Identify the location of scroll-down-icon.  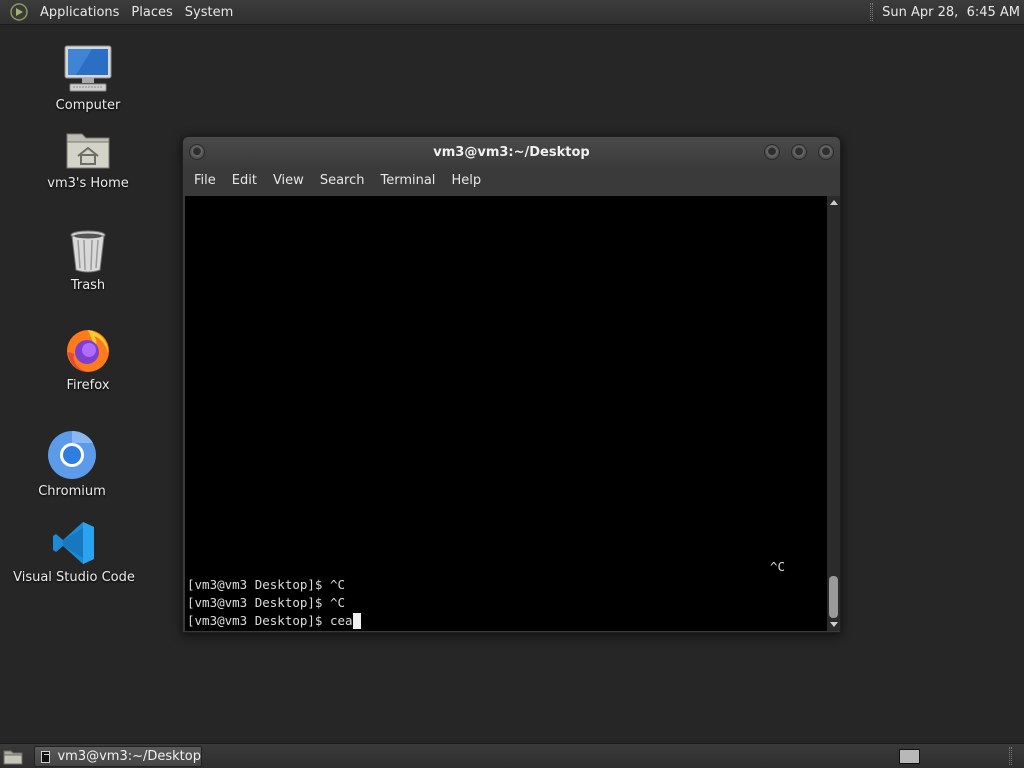
(834, 624).